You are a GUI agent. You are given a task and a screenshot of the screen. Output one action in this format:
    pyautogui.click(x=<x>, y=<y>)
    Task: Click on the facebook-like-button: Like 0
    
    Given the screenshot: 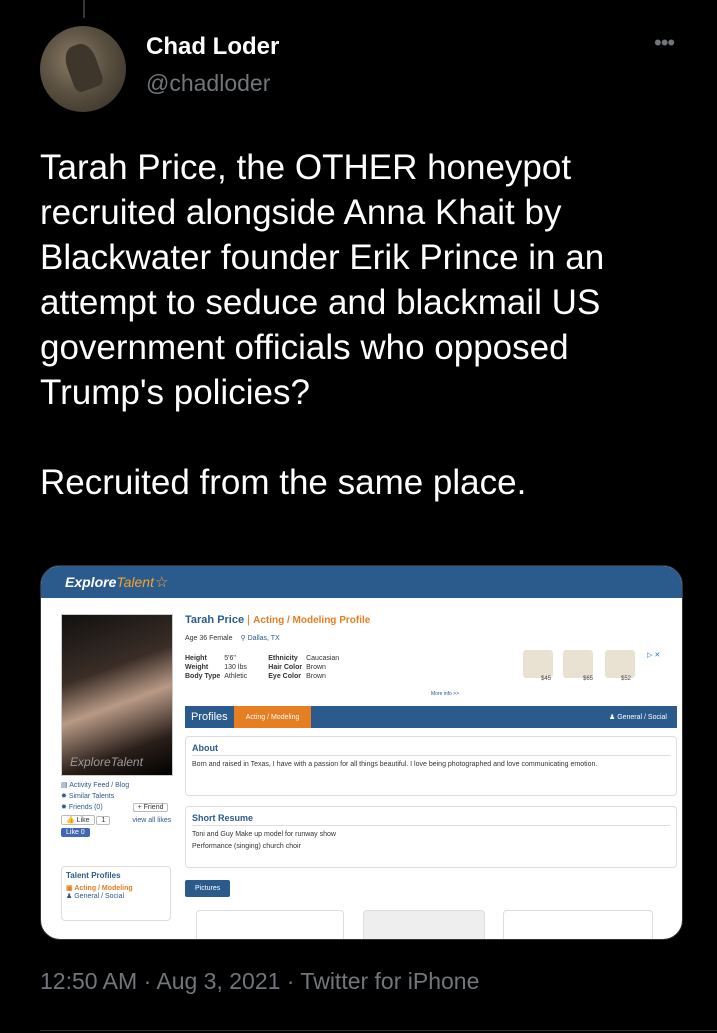 What is the action you would take?
    pyautogui.click(x=75, y=832)
    